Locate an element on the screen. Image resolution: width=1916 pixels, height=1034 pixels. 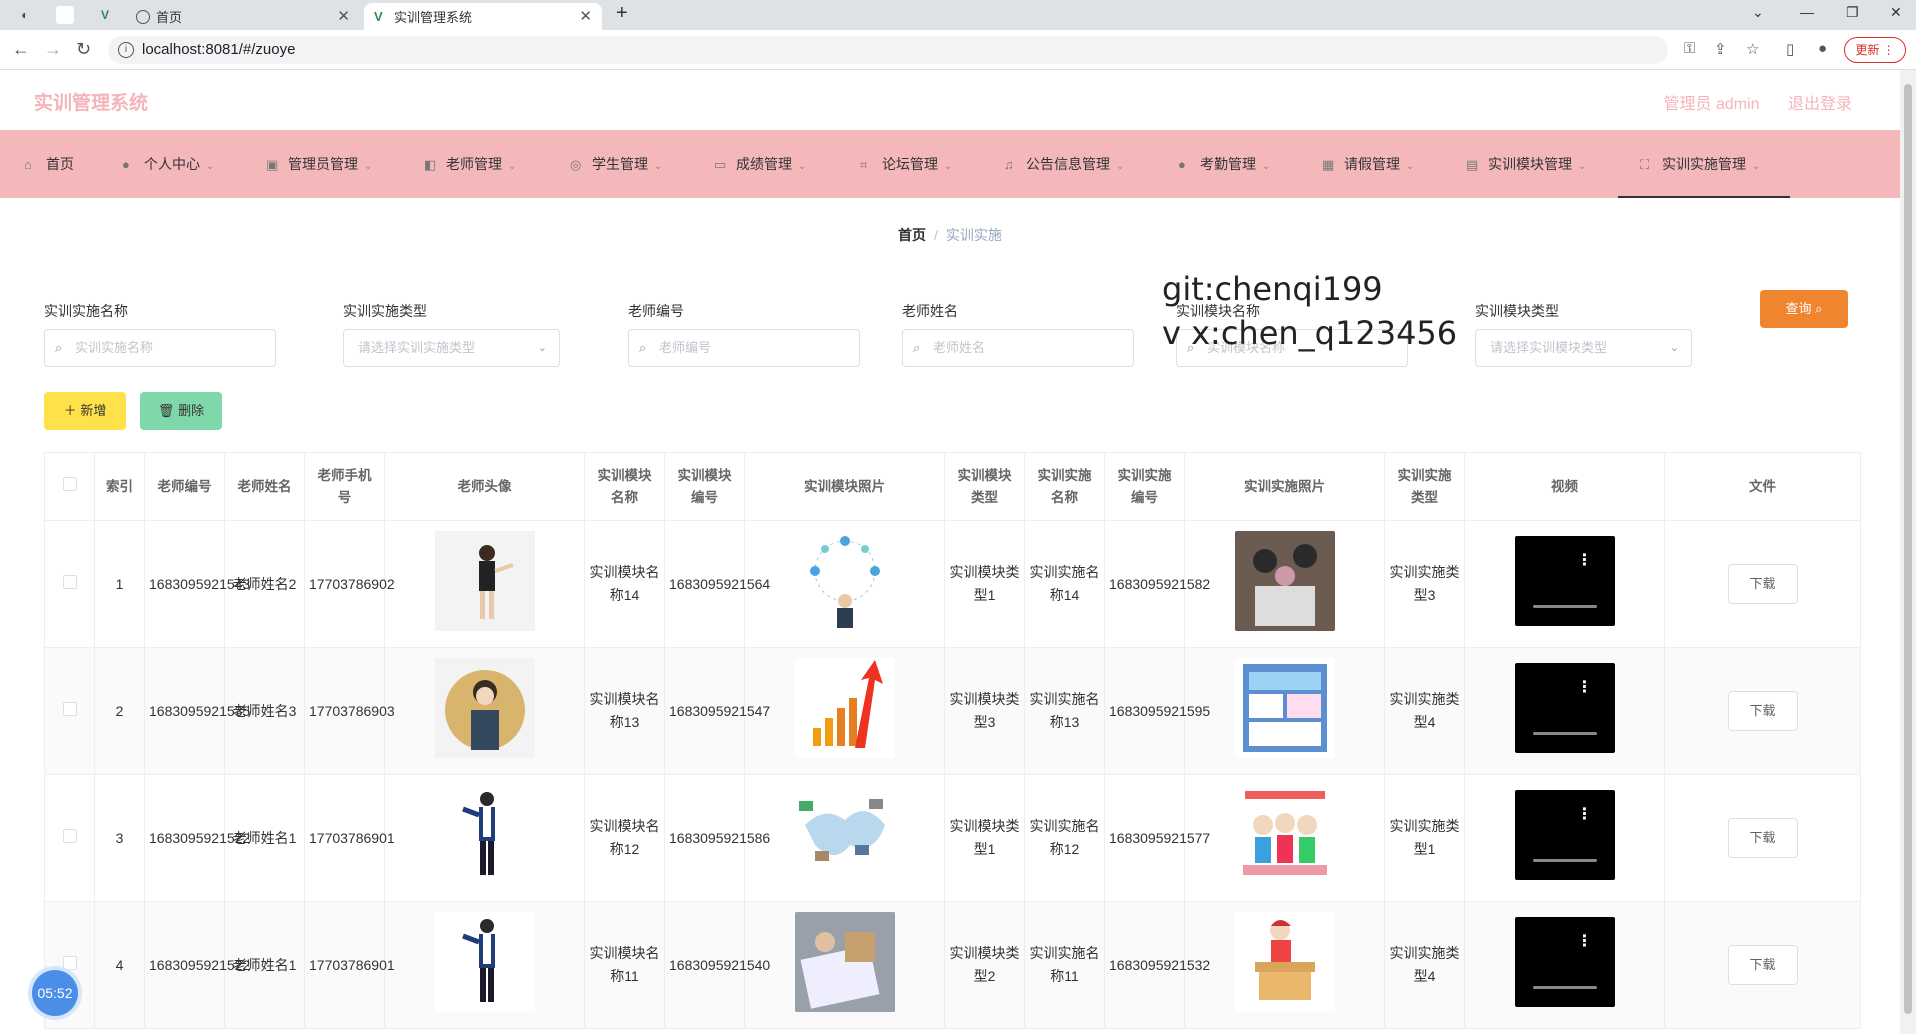
query-button: 查询 ⌕ is located at coordinates (1804, 309).